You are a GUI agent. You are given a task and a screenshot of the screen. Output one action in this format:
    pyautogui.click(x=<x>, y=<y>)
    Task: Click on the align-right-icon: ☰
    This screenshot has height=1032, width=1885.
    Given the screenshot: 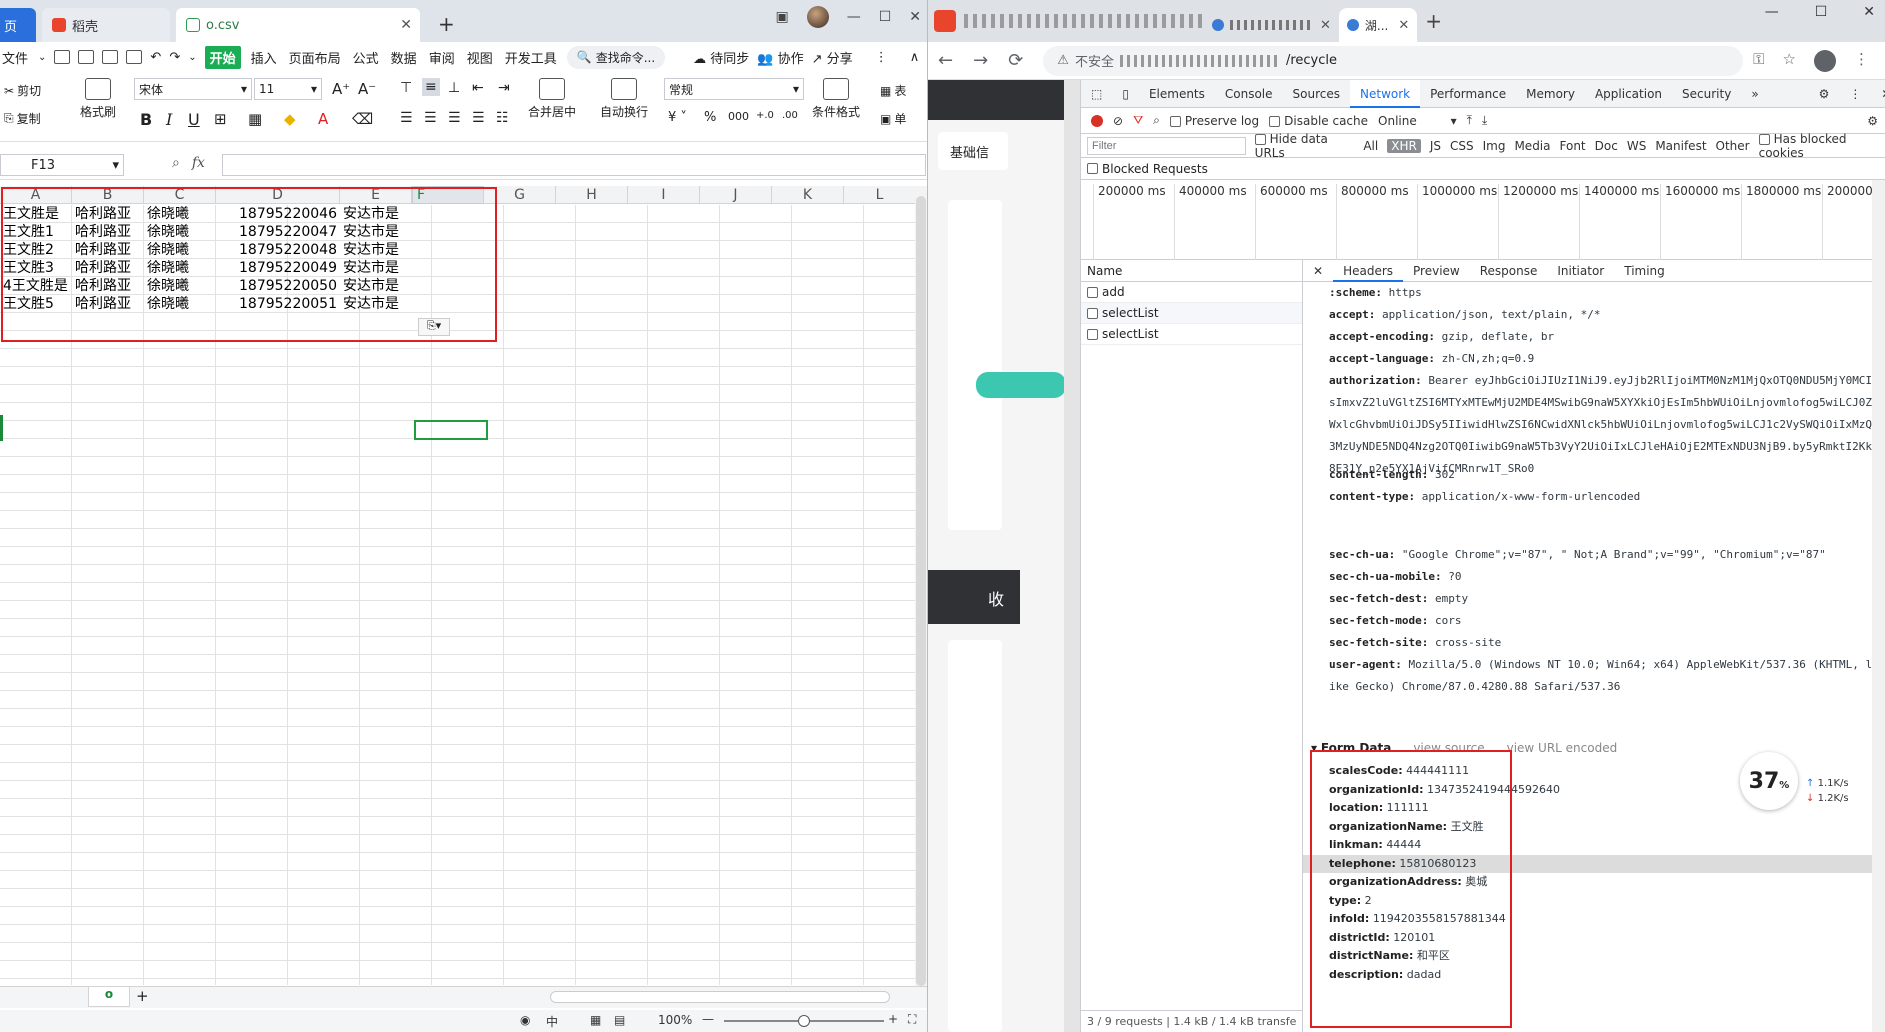 What is the action you would take?
    pyautogui.click(x=454, y=118)
    